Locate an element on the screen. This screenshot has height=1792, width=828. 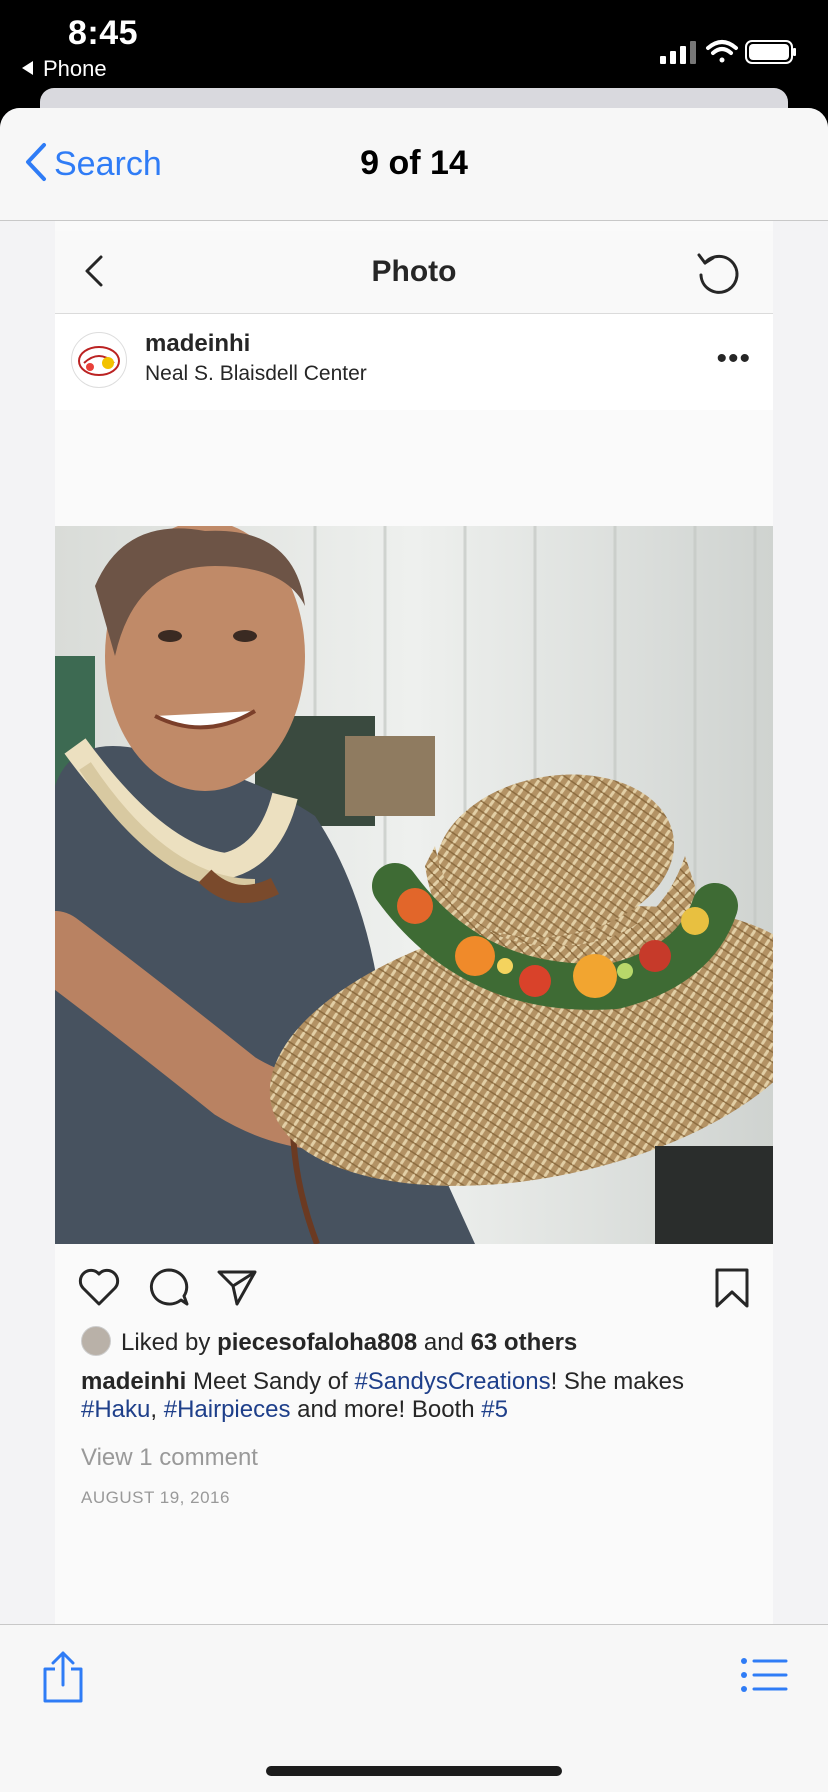
ig-header-title: Photo is located at coordinates (414, 271).